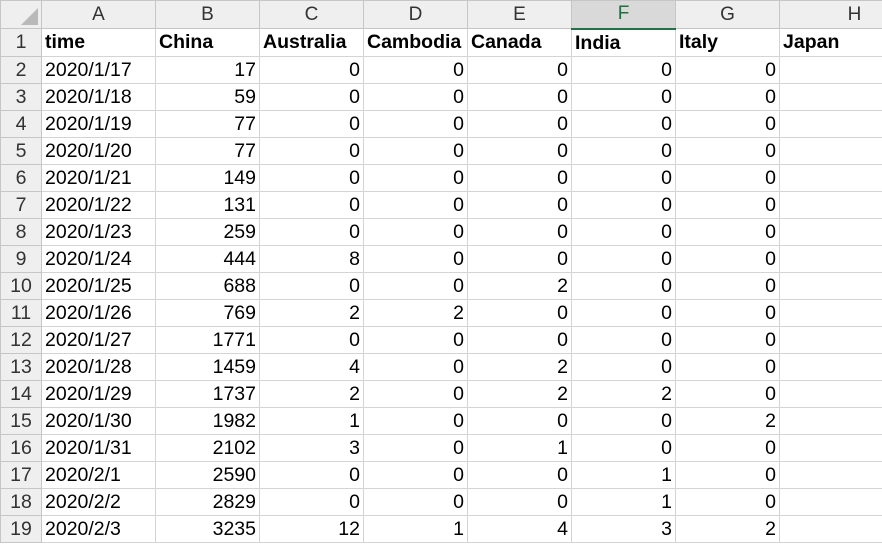 The height and width of the screenshot is (559, 882). Describe the element at coordinates (727, 231) in the screenshot. I see `cell-g8: 0` at that location.